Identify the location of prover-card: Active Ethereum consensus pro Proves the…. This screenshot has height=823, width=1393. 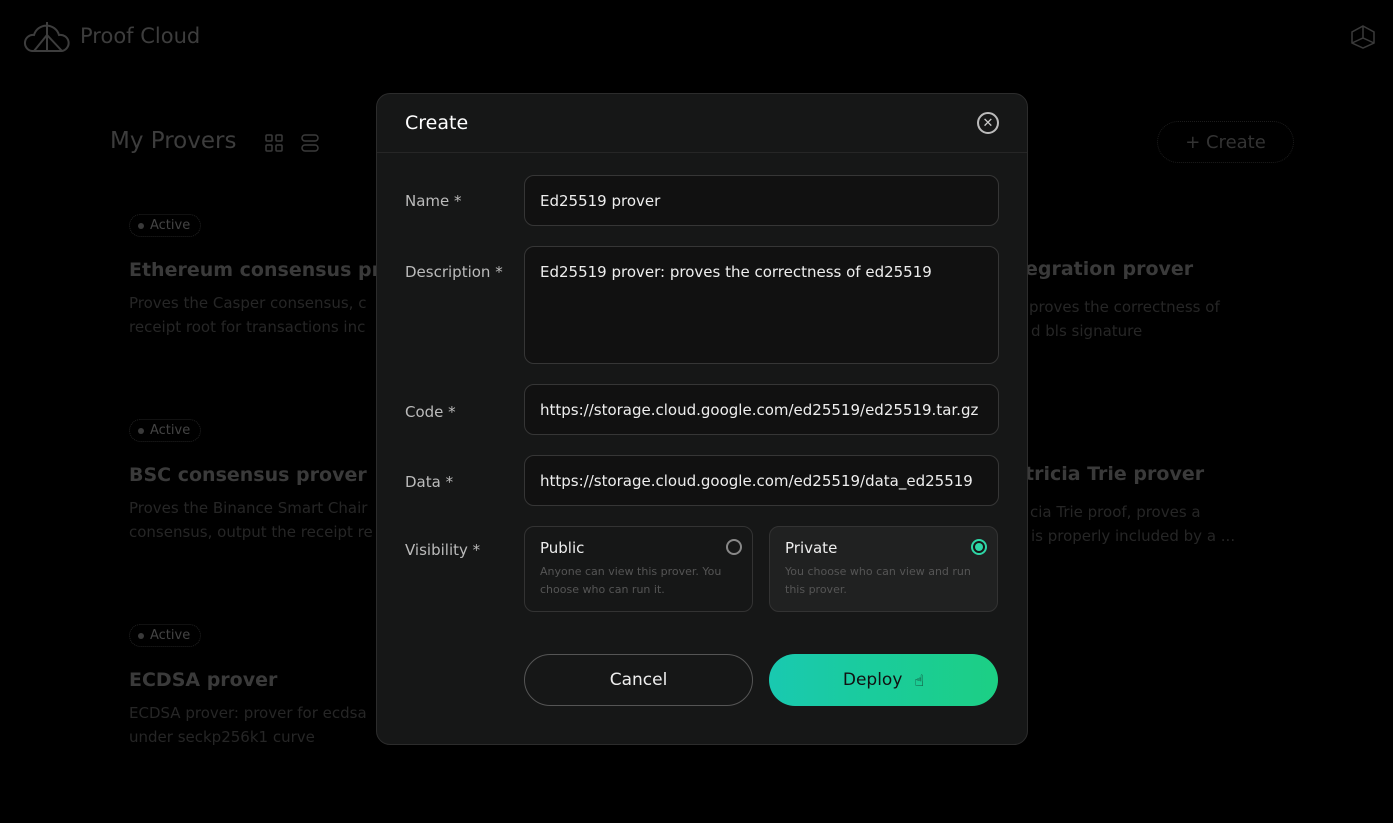
(261, 276).